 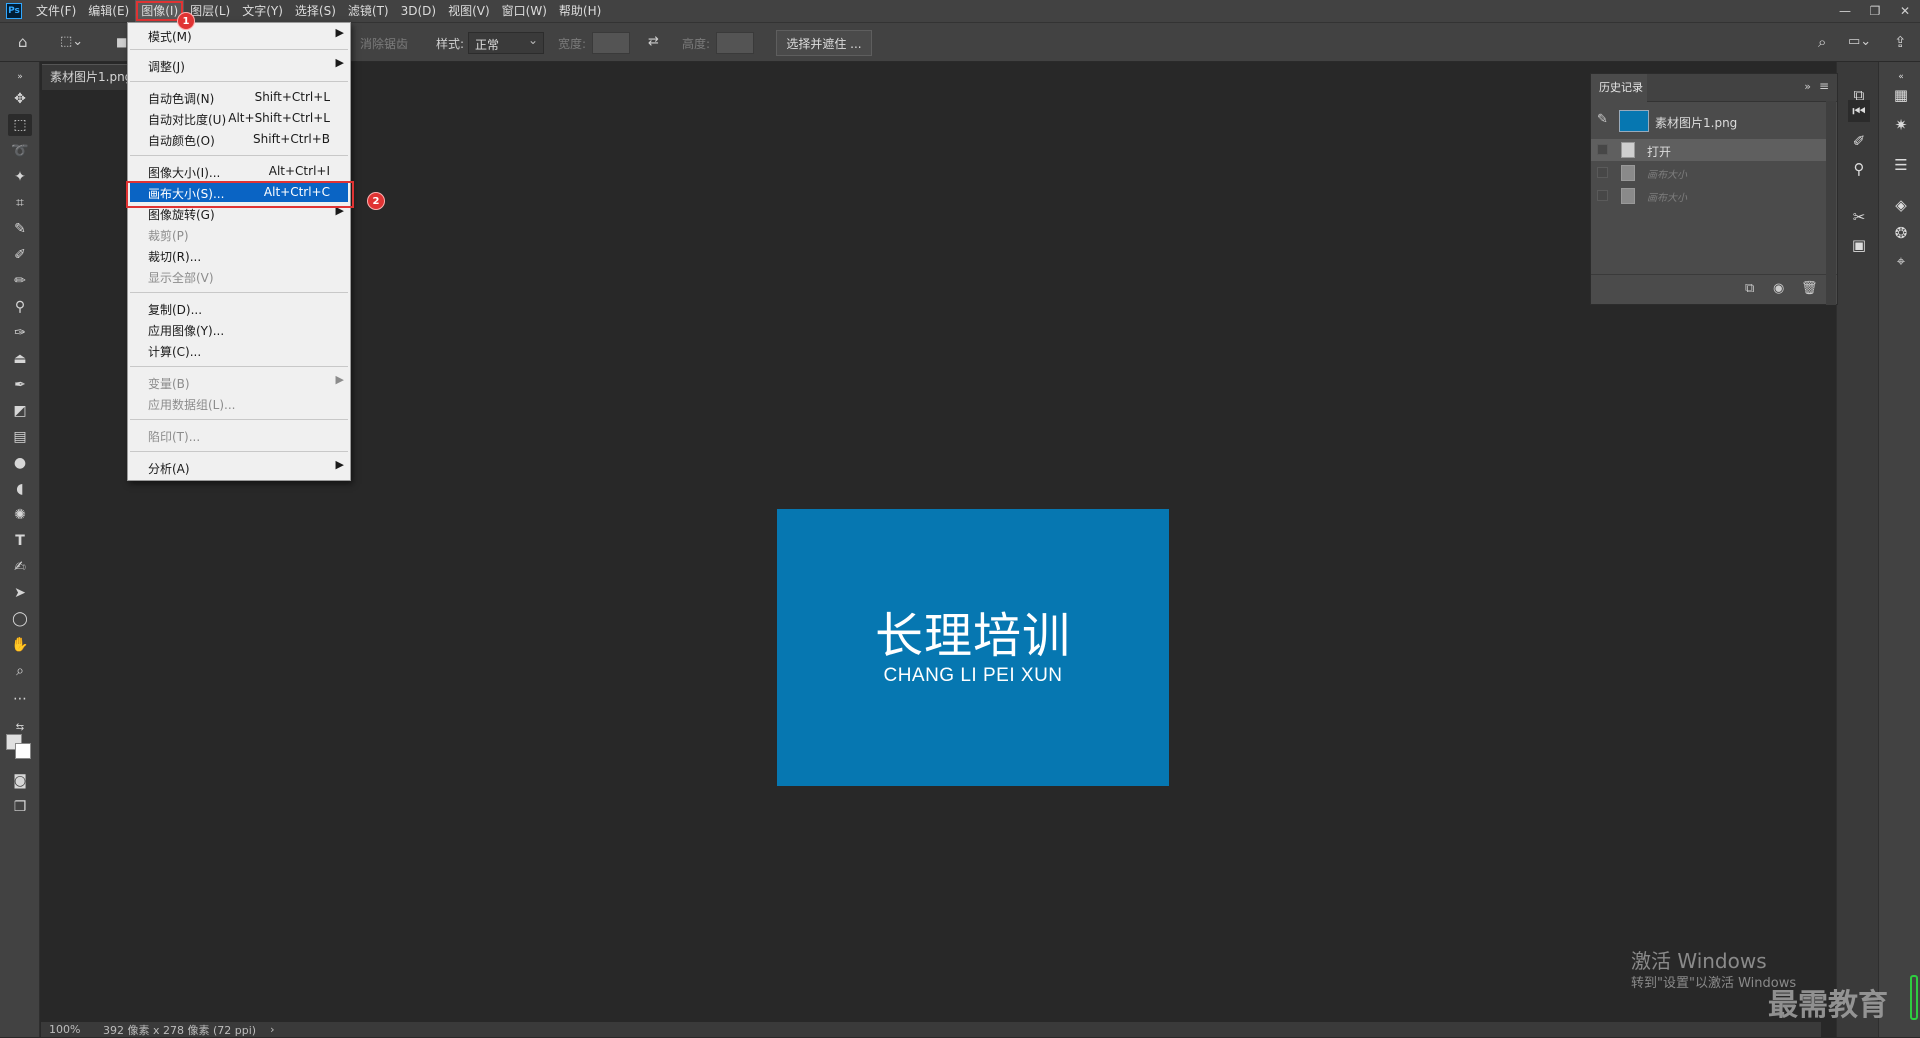 I want to click on magic-wand-tool-icon: ✦, so click(x=20, y=177).